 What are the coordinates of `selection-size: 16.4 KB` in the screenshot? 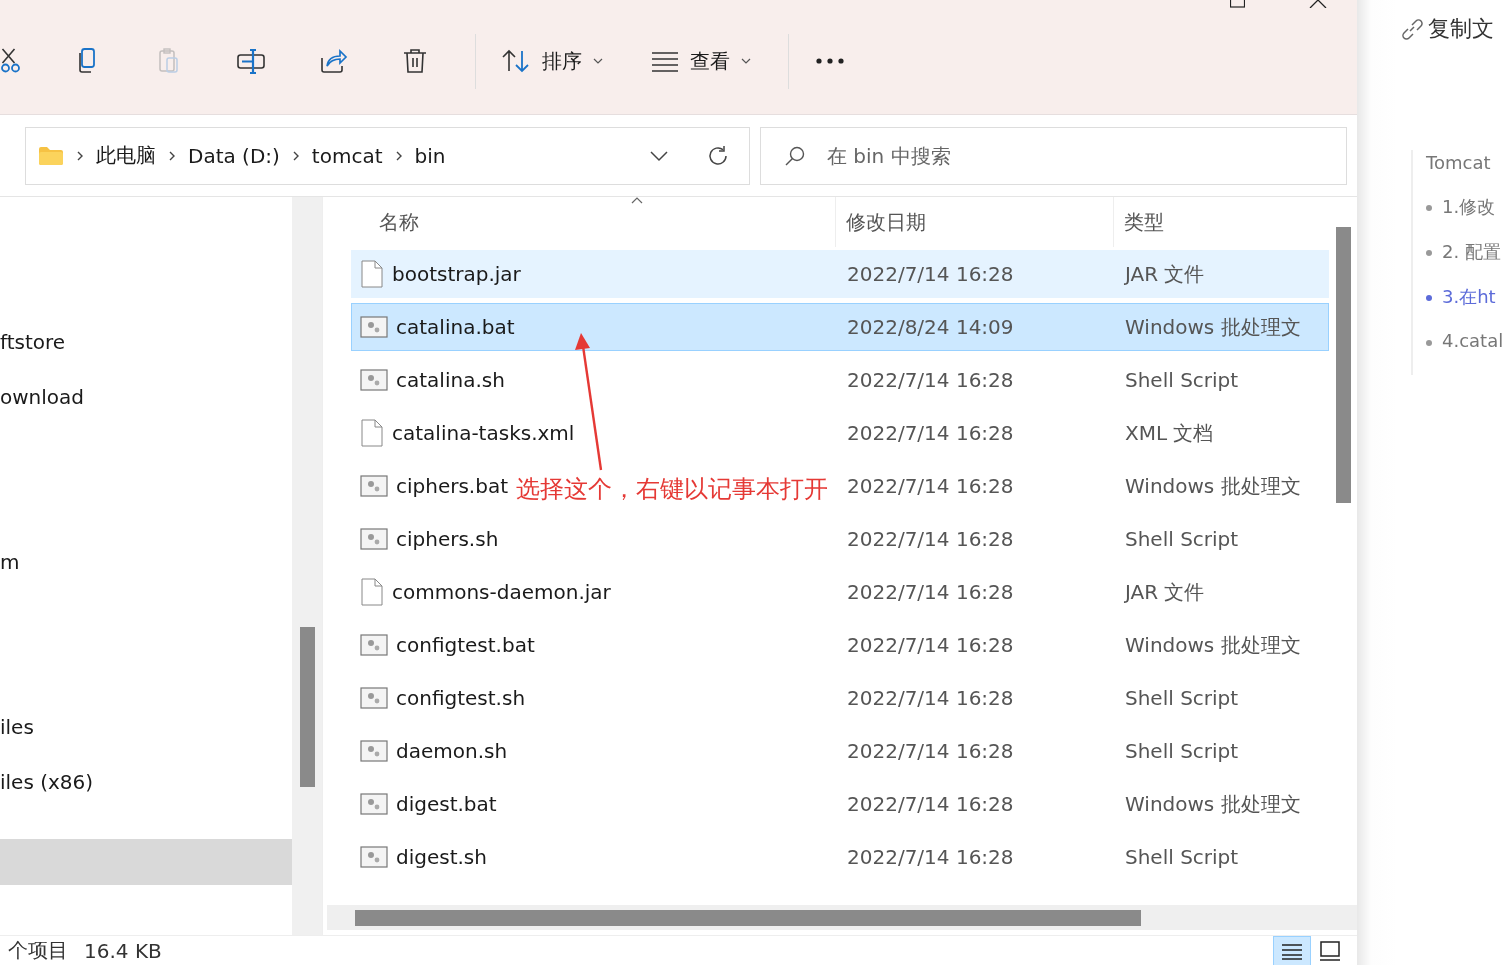 It's located at (123, 950).